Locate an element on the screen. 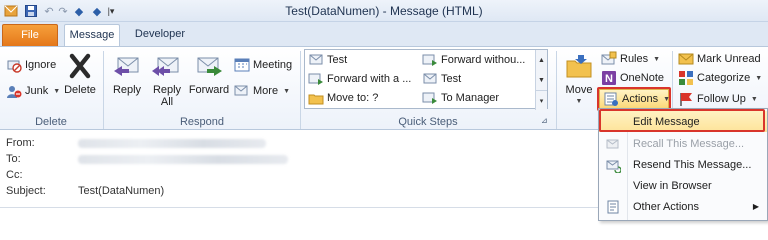 The width and height of the screenshot is (768, 240). reply-button: Reply is located at coordinates (127, 73).